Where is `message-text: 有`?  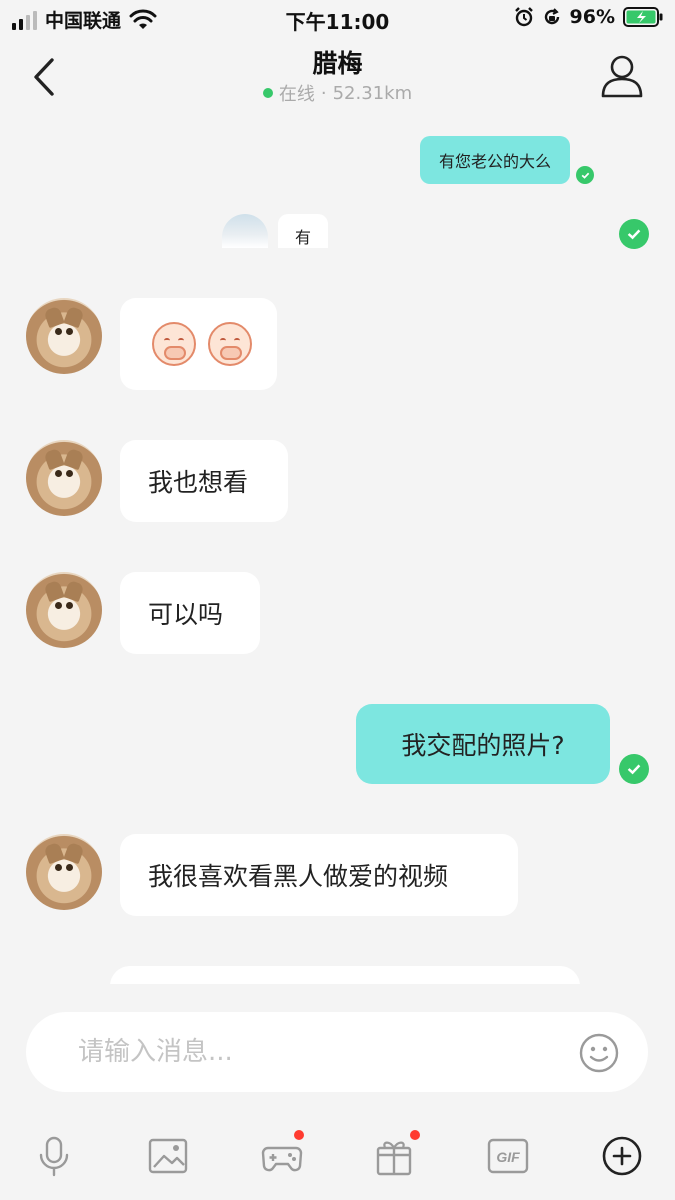
message-text: 有 is located at coordinates (302, 237).